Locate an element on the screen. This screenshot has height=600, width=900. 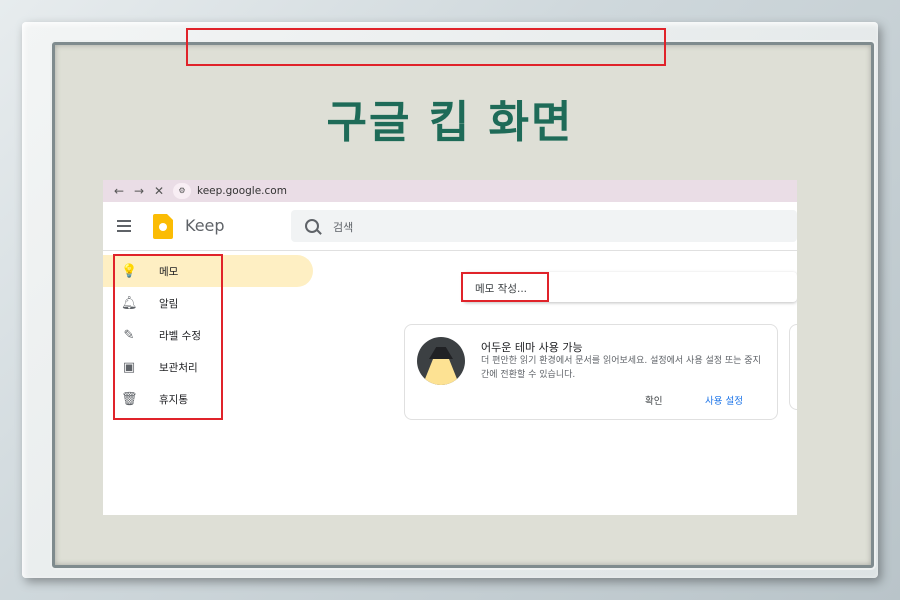
lamp-illustration is located at coordinates (441, 361).